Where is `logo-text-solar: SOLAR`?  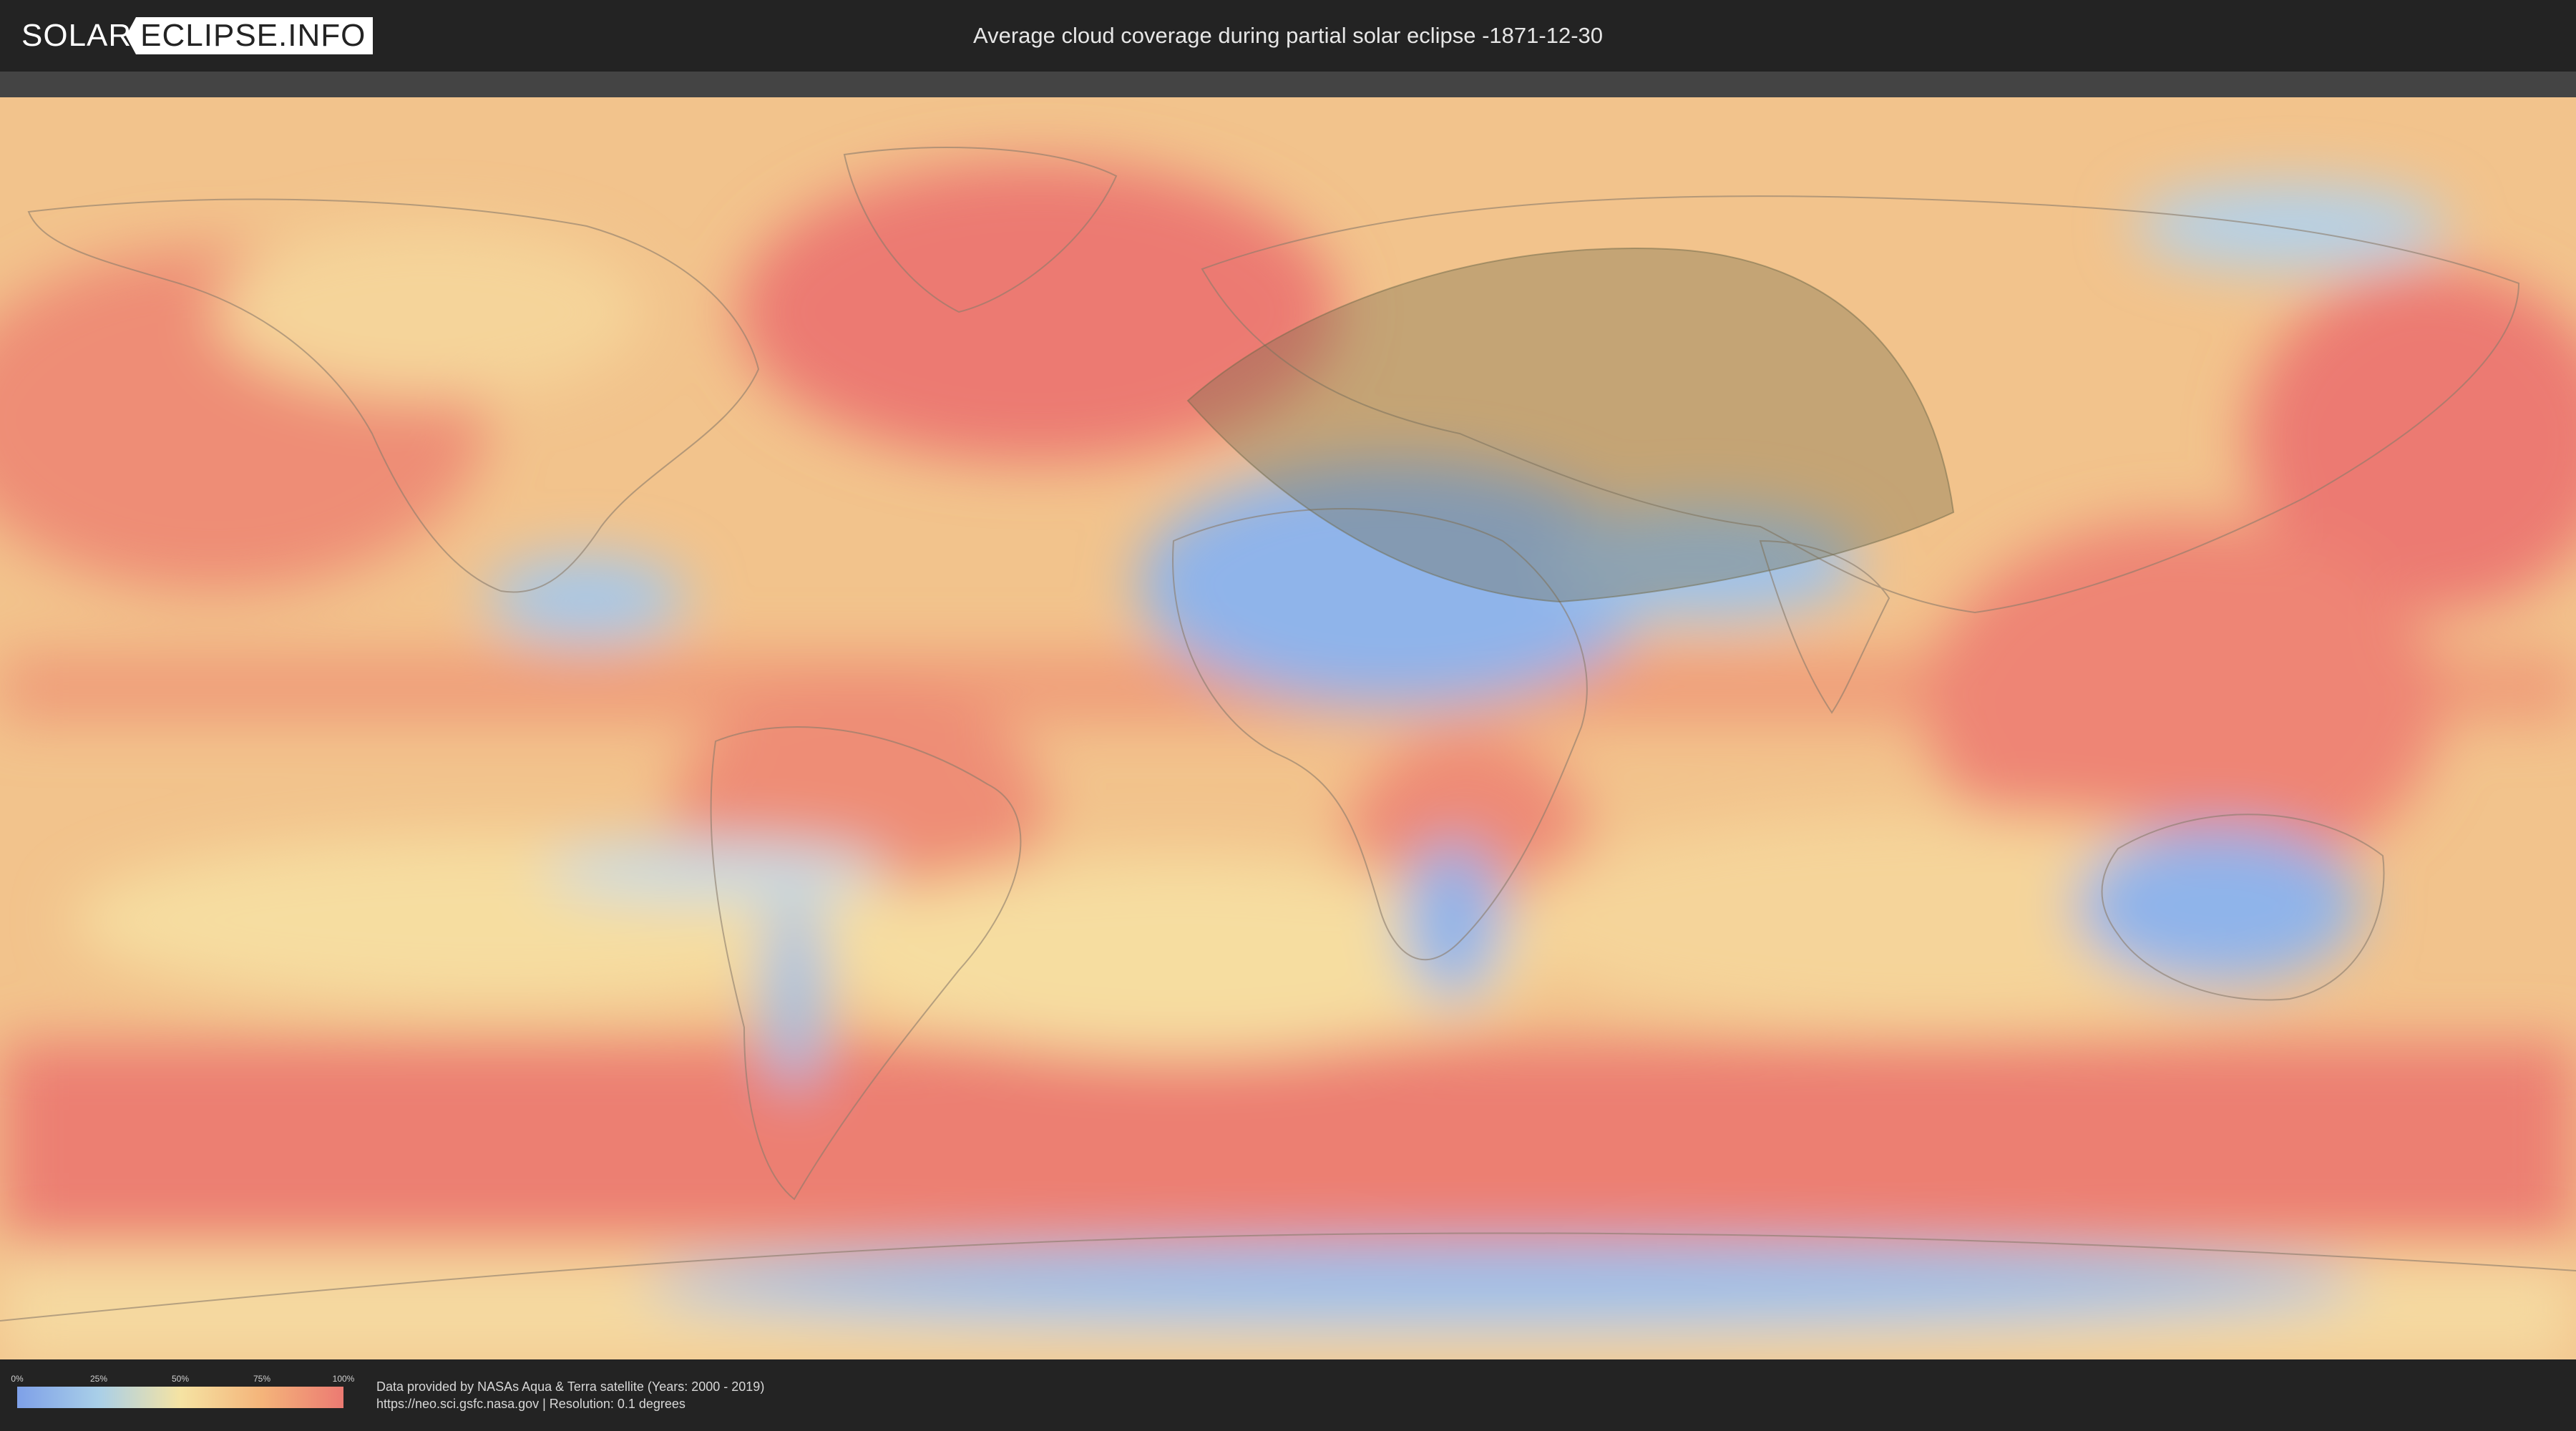
logo-text-solar: SOLAR is located at coordinates (76, 35).